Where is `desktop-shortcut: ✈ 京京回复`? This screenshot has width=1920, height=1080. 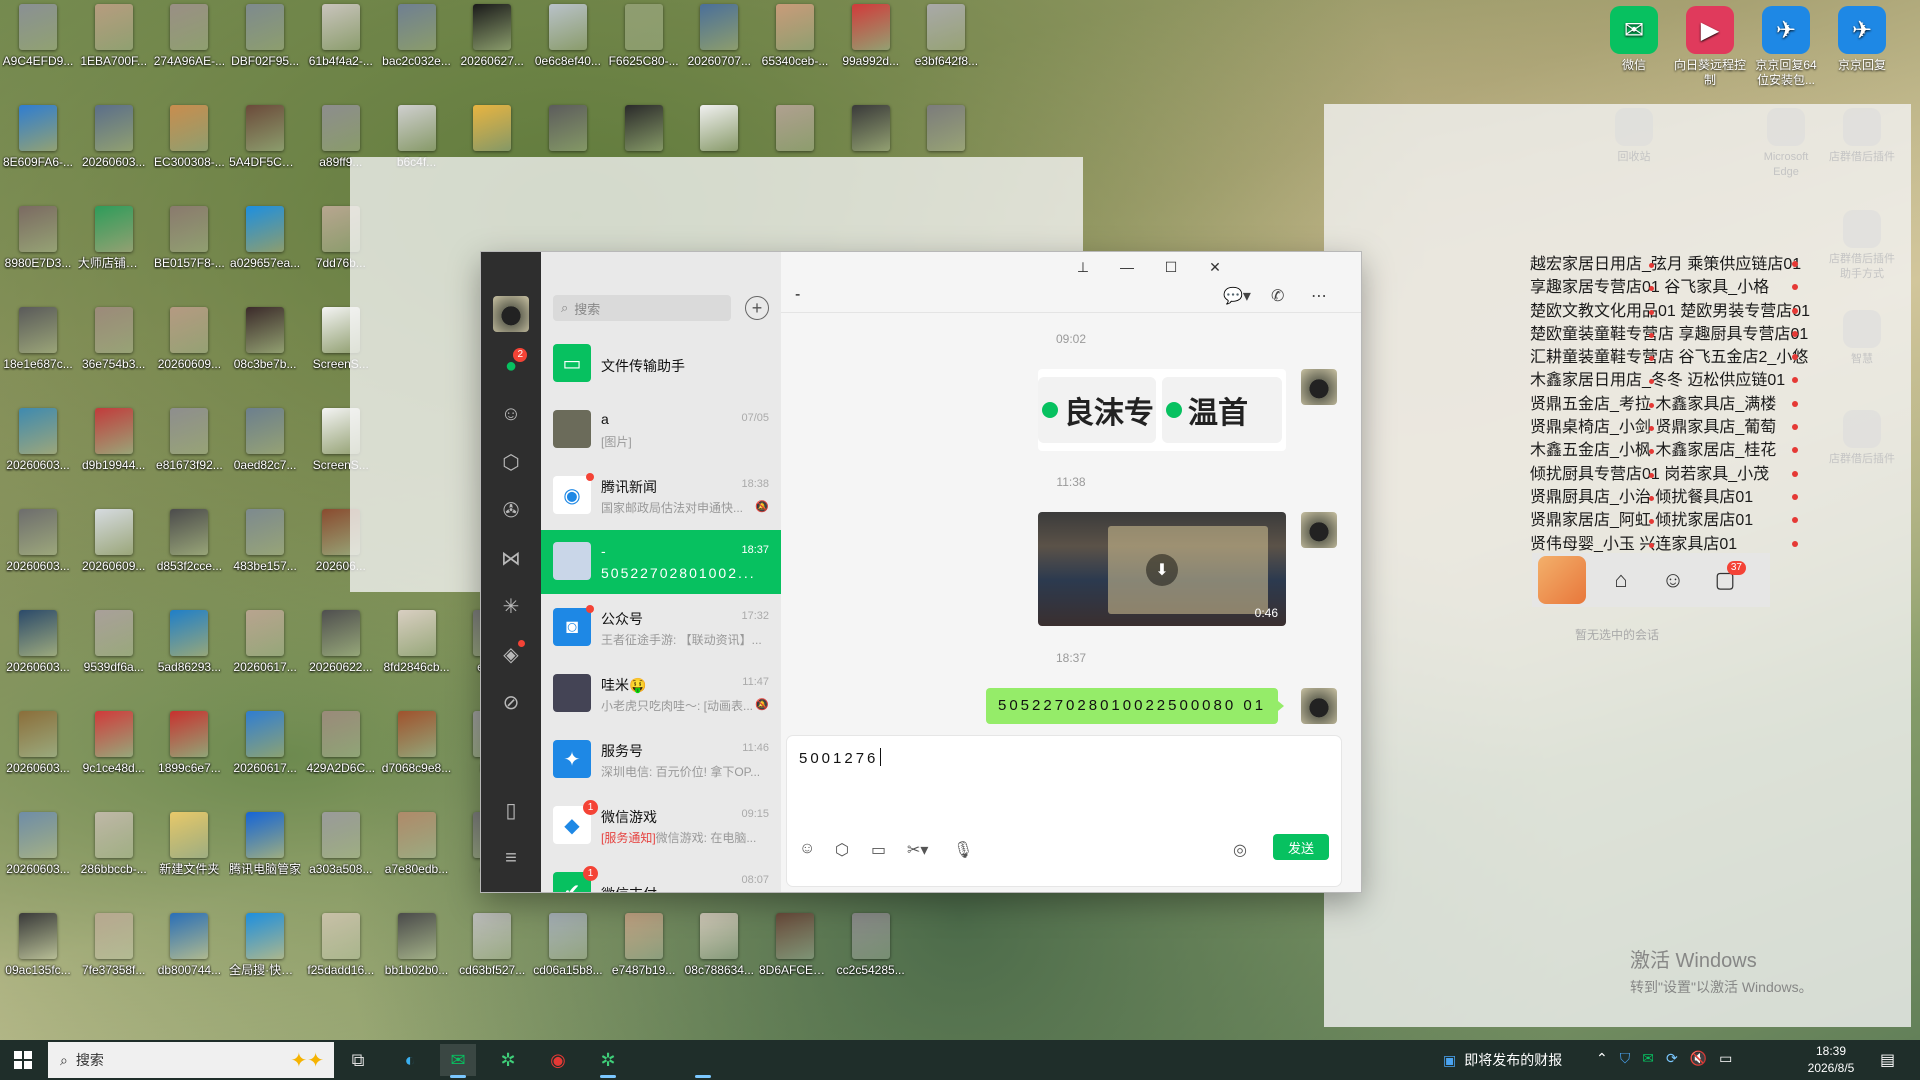 desktop-shortcut: ✈ 京京回复 is located at coordinates (1862, 39).